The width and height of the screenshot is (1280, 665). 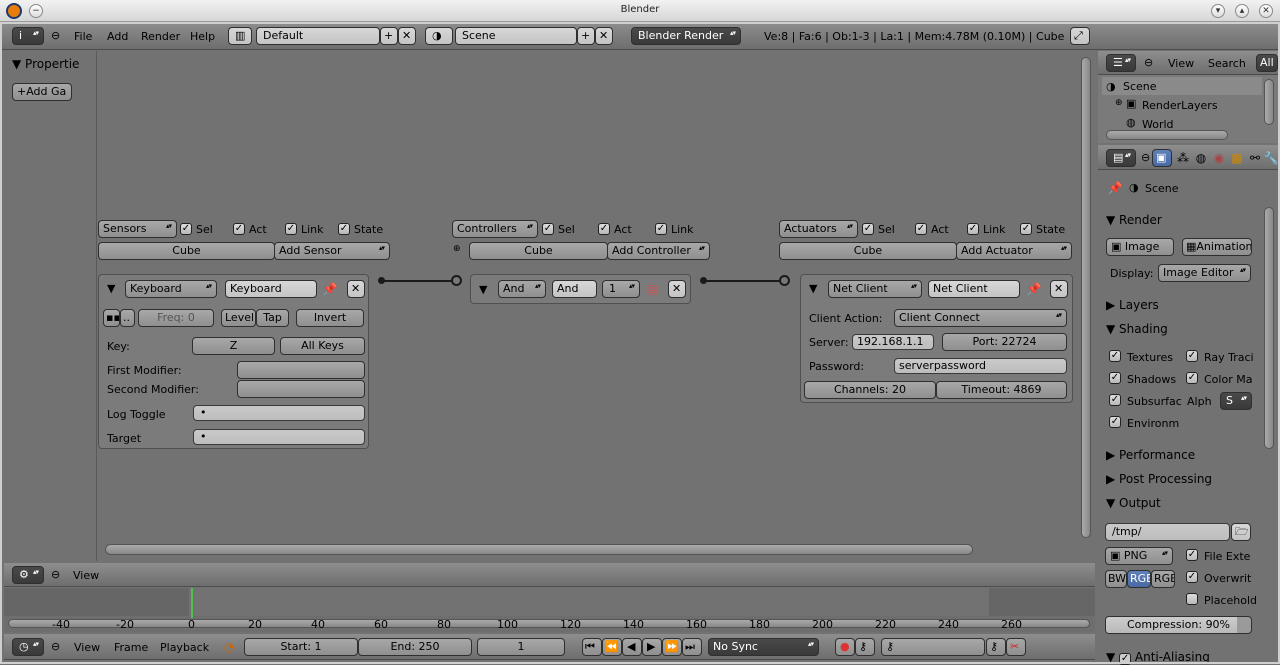 What do you see at coordinates (548, 229) in the screenshot?
I see `controllers-sel-checkbox: ✓` at bounding box center [548, 229].